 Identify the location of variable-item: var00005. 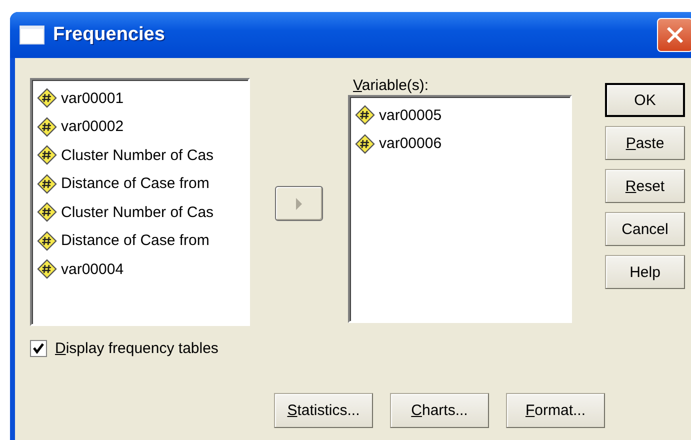
(462, 115).